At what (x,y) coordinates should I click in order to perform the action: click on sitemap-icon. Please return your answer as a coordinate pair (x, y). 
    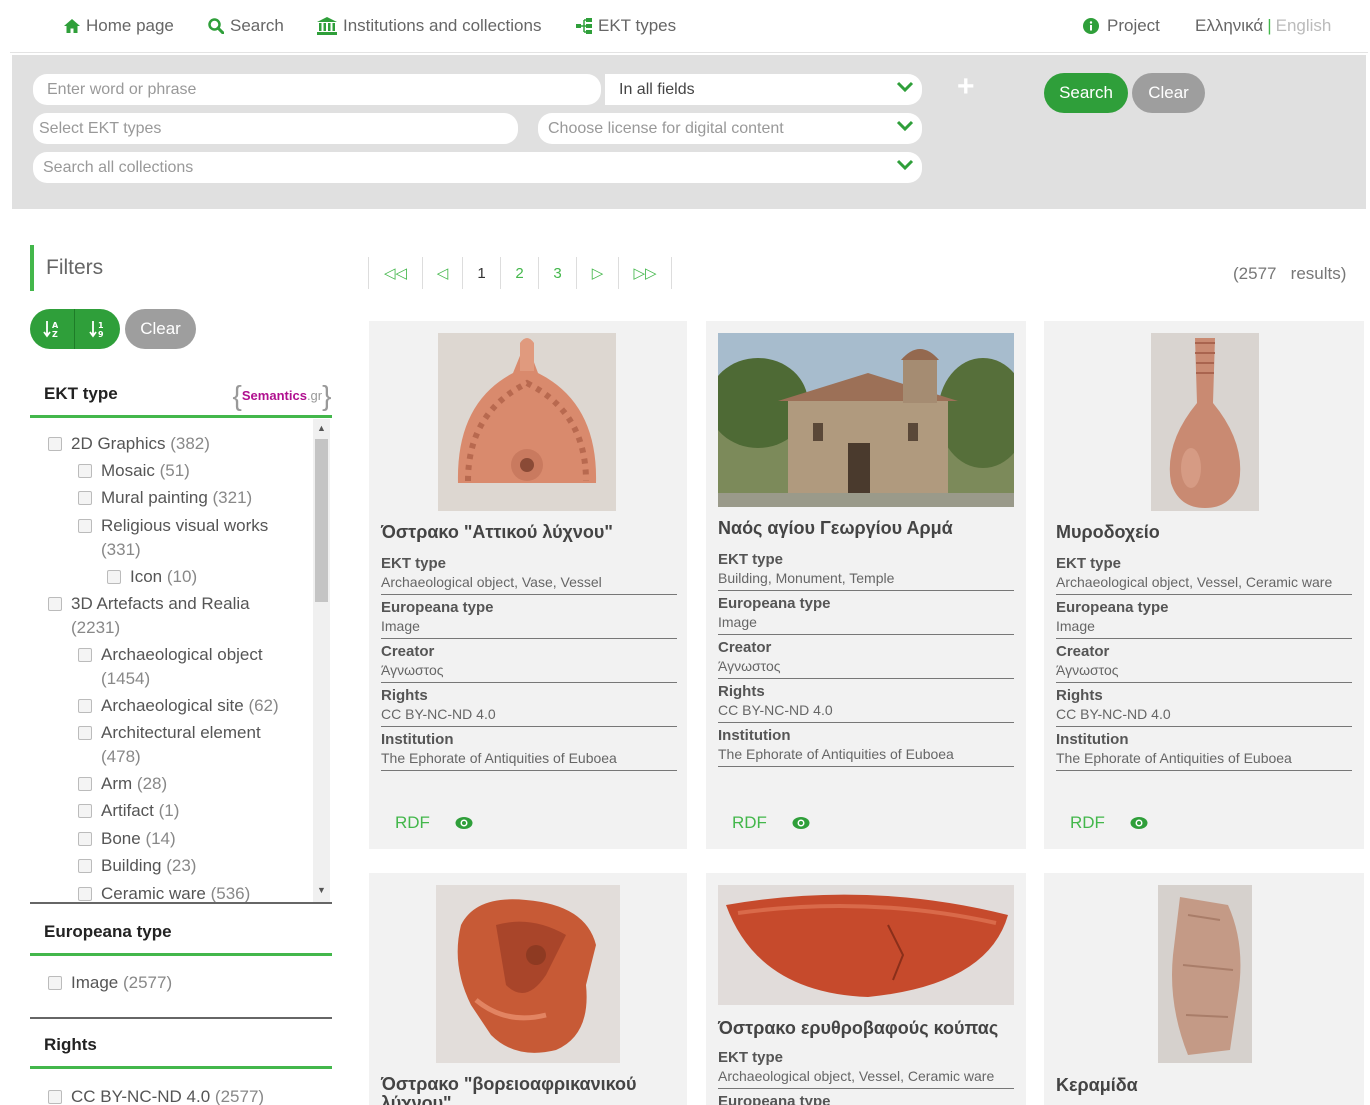
    Looking at the image, I should click on (584, 26).